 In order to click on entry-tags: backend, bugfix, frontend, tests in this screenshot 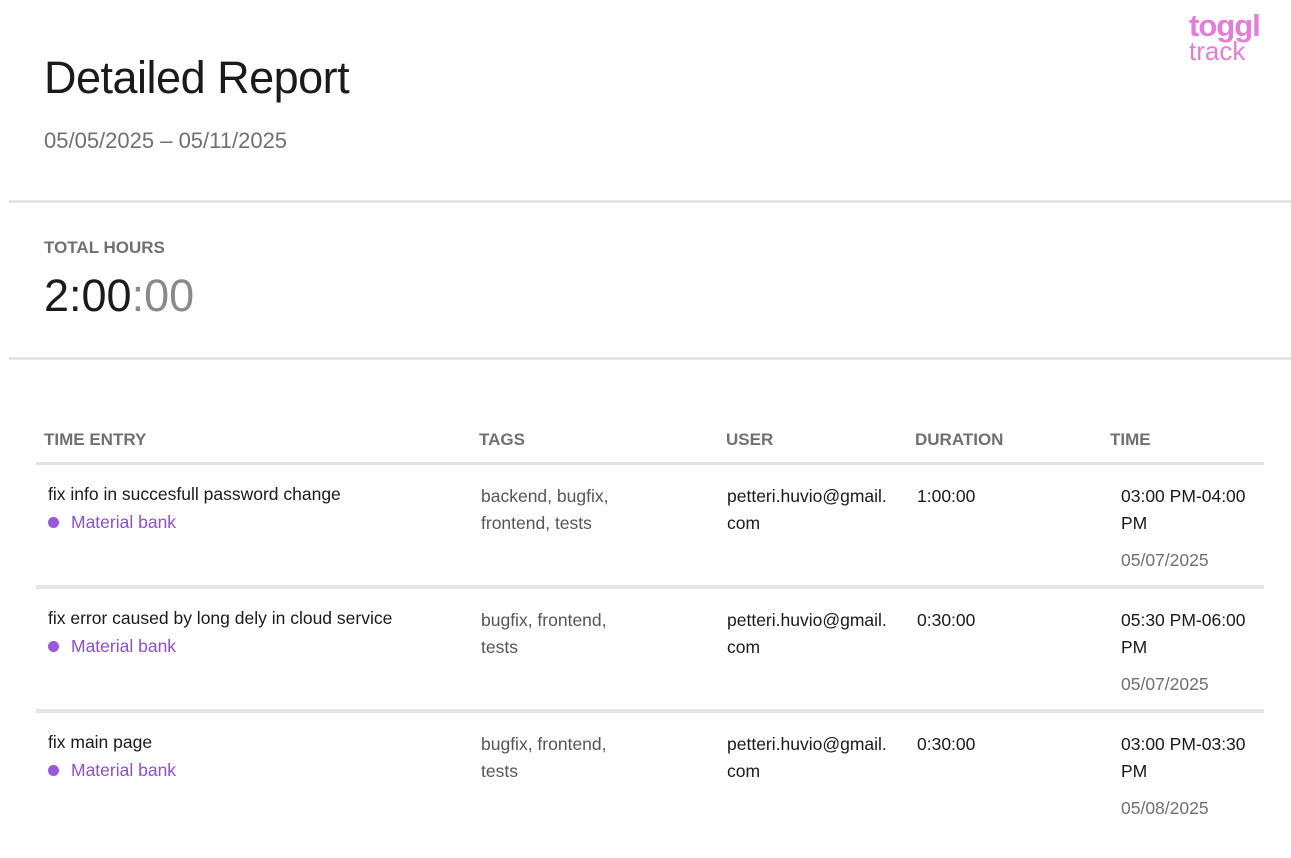, I will do `click(545, 509)`.